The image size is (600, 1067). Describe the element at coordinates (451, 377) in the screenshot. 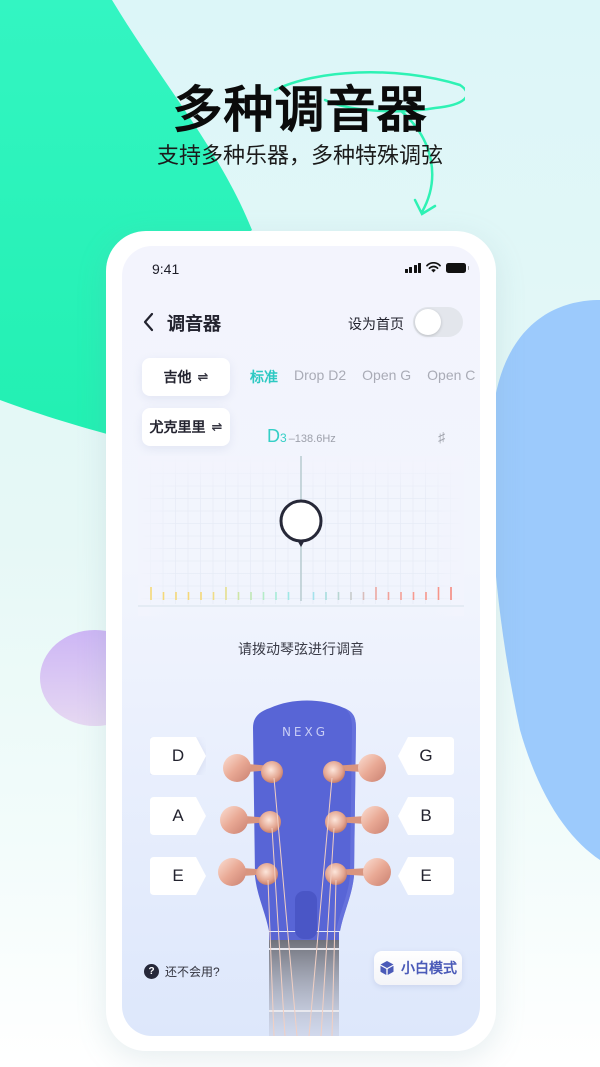

I see `tab-open-c: Open C` at that location.